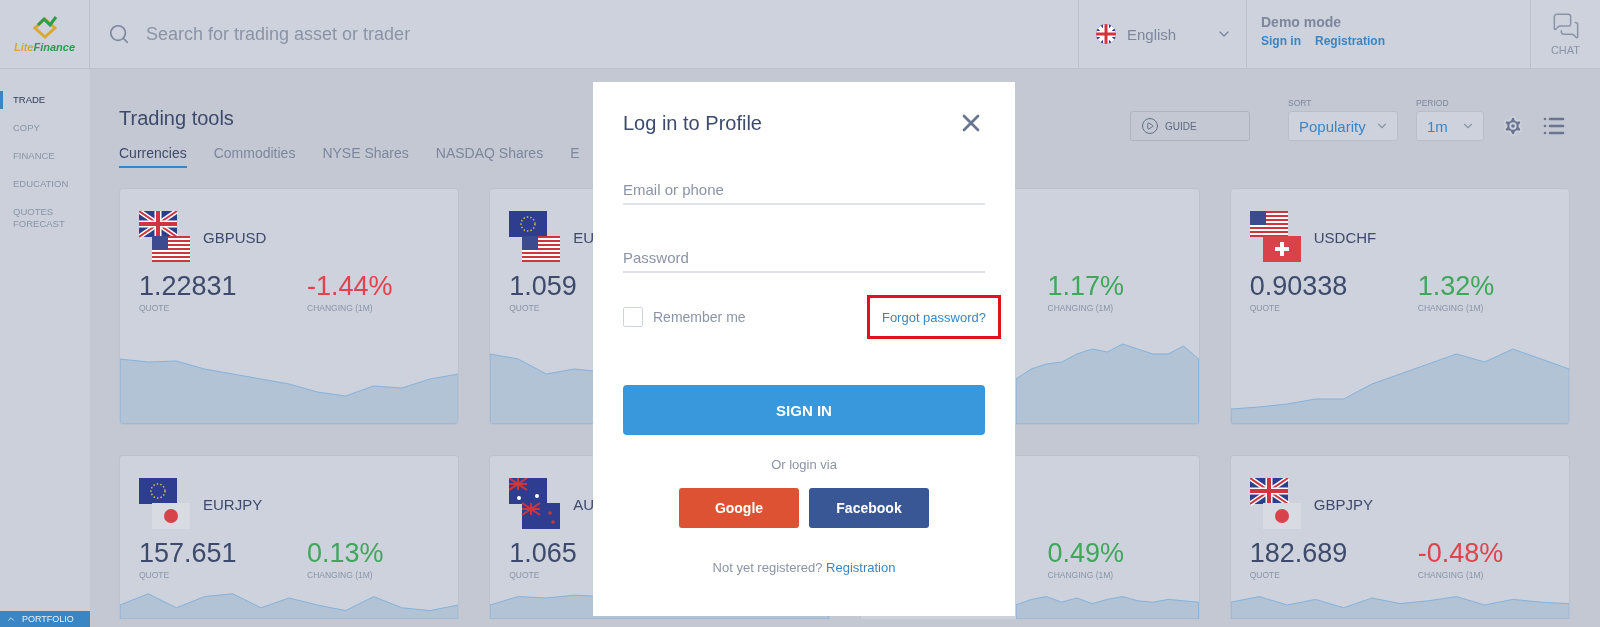 The image size is (1600, 627). I want to click on category-tab: Commodities, so click(254, 156).